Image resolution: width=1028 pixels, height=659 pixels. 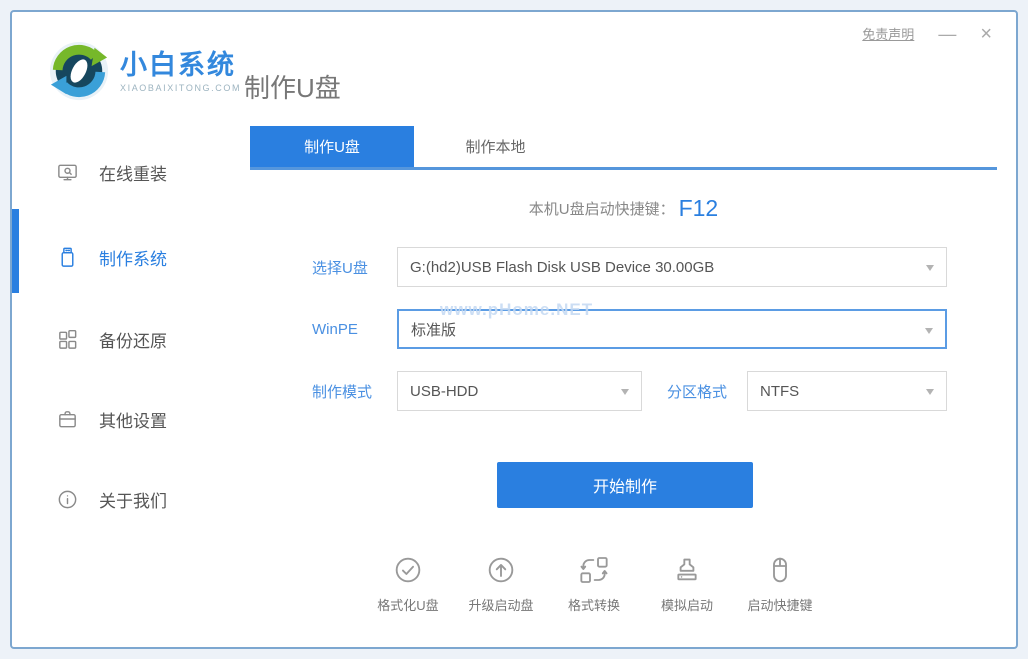 I want to click on tab-underline, so click(x=623, y=168).